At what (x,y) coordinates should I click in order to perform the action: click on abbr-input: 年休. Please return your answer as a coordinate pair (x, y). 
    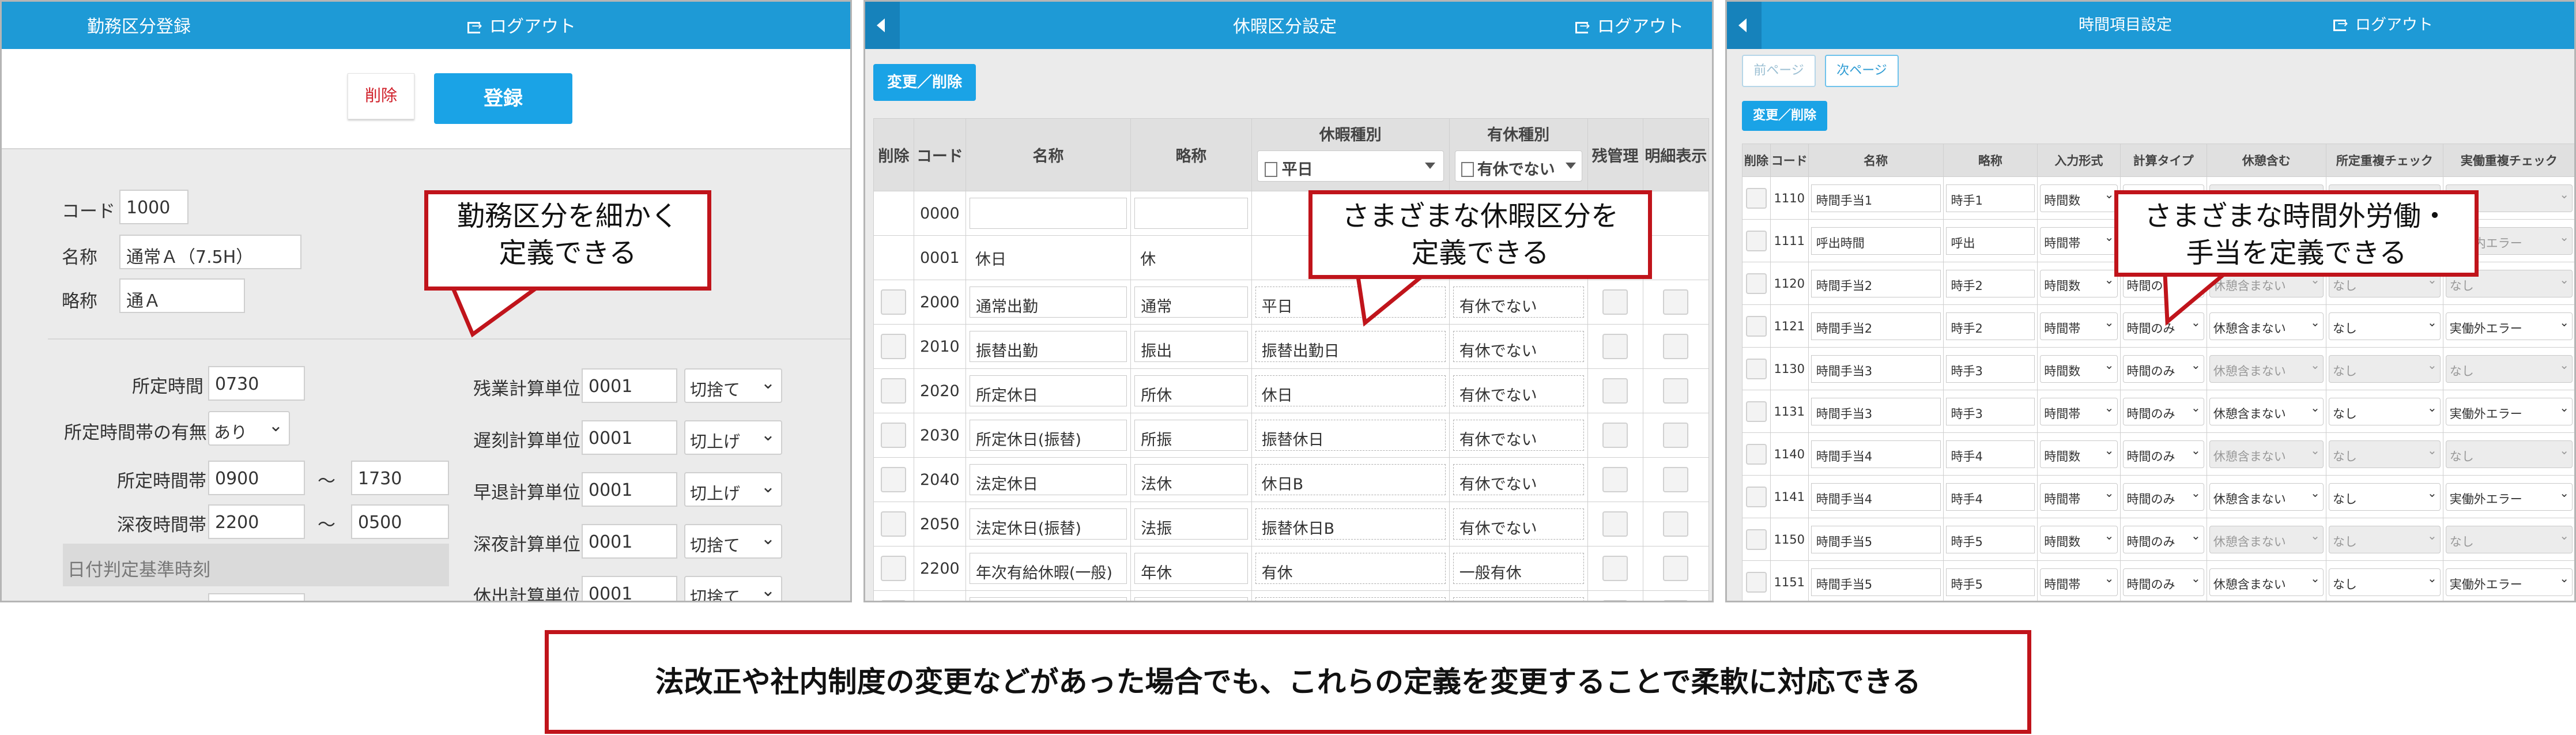
    Looking at the image, I should click on (1191, 568).